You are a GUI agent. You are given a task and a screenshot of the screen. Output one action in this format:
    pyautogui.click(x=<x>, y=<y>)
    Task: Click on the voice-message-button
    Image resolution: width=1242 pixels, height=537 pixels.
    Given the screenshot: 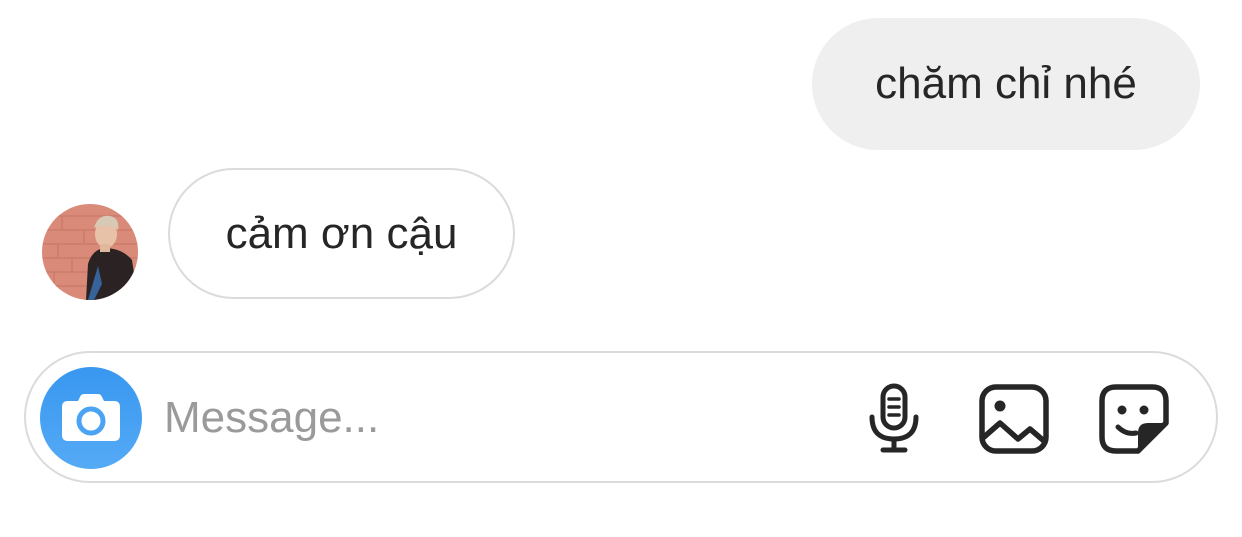 What is the action you would take?
    pyautogui.click(x=894, y=419)
    